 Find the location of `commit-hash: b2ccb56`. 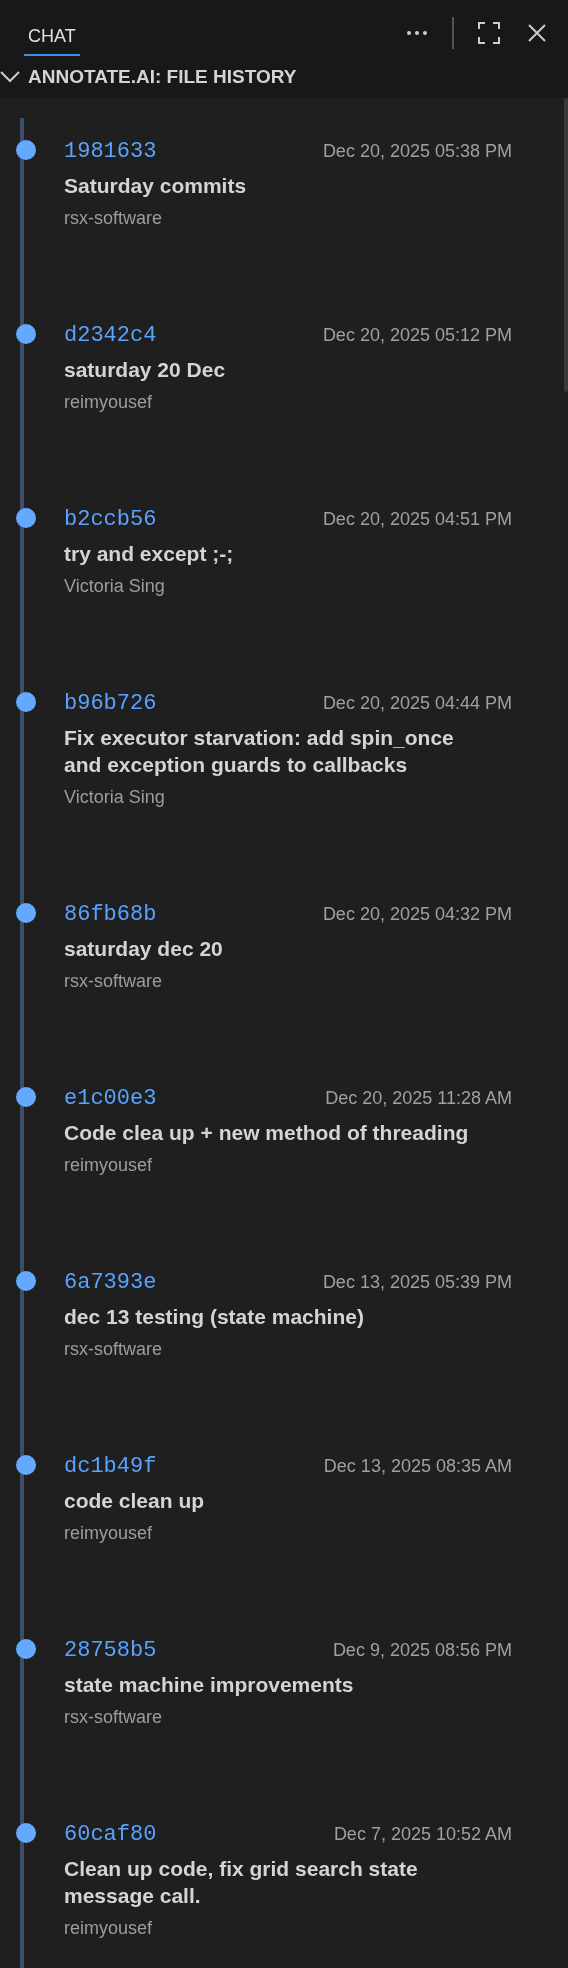

commit-hash: b2ccb56 is located at coordinates (110, 519).